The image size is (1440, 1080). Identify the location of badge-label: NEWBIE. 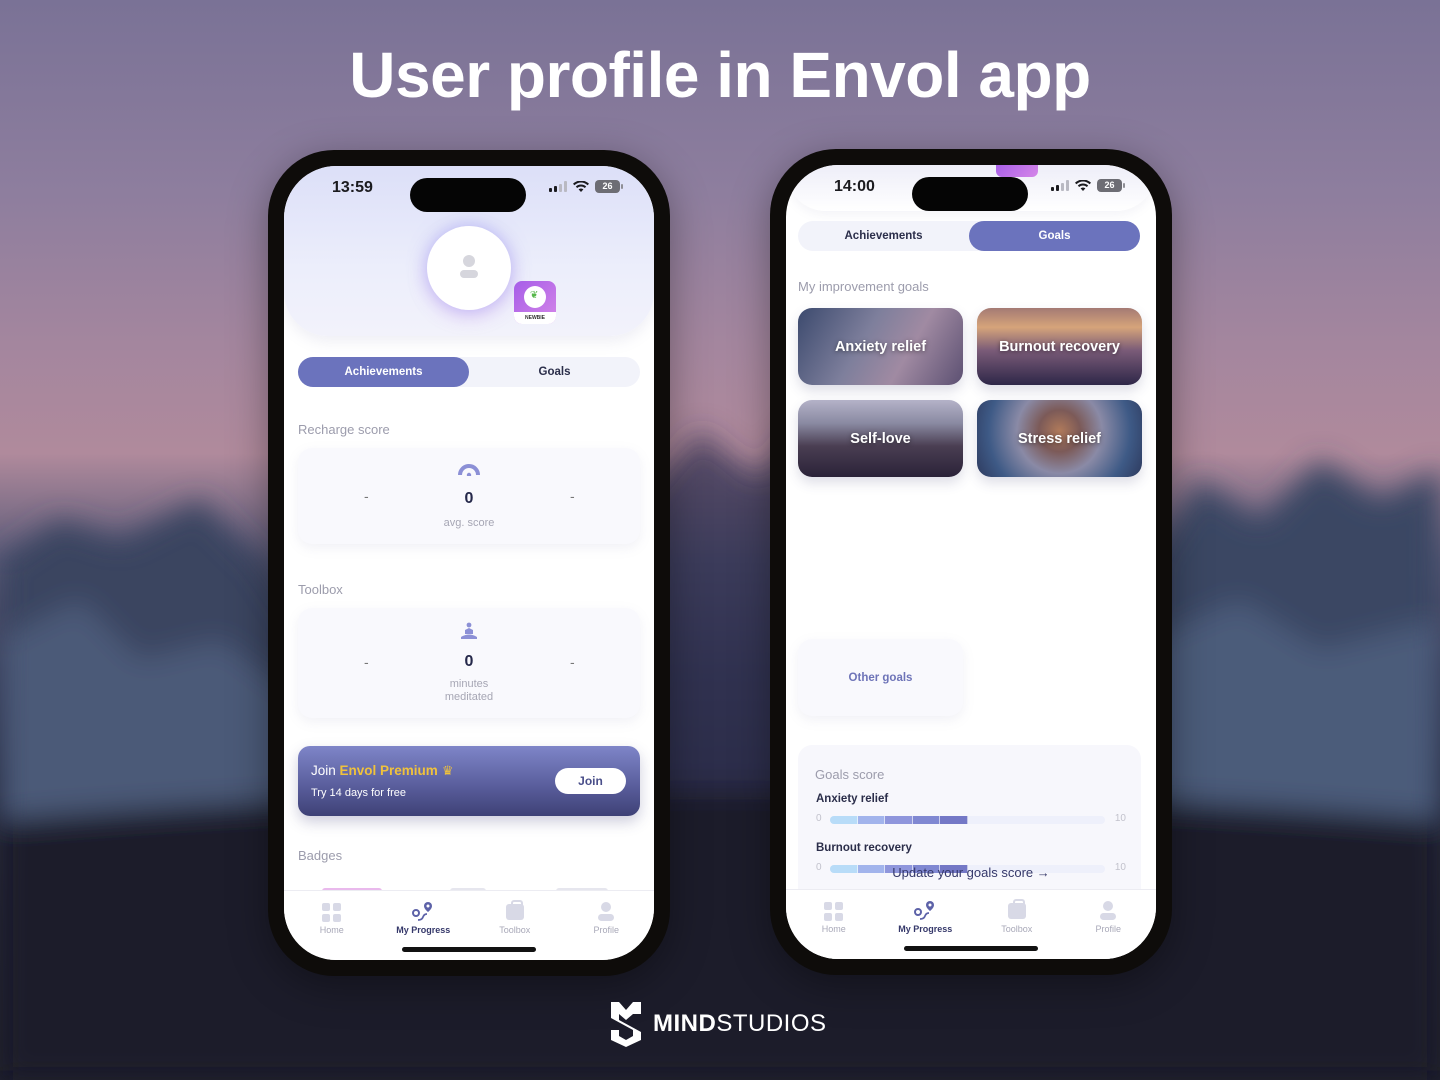
(535, 318).